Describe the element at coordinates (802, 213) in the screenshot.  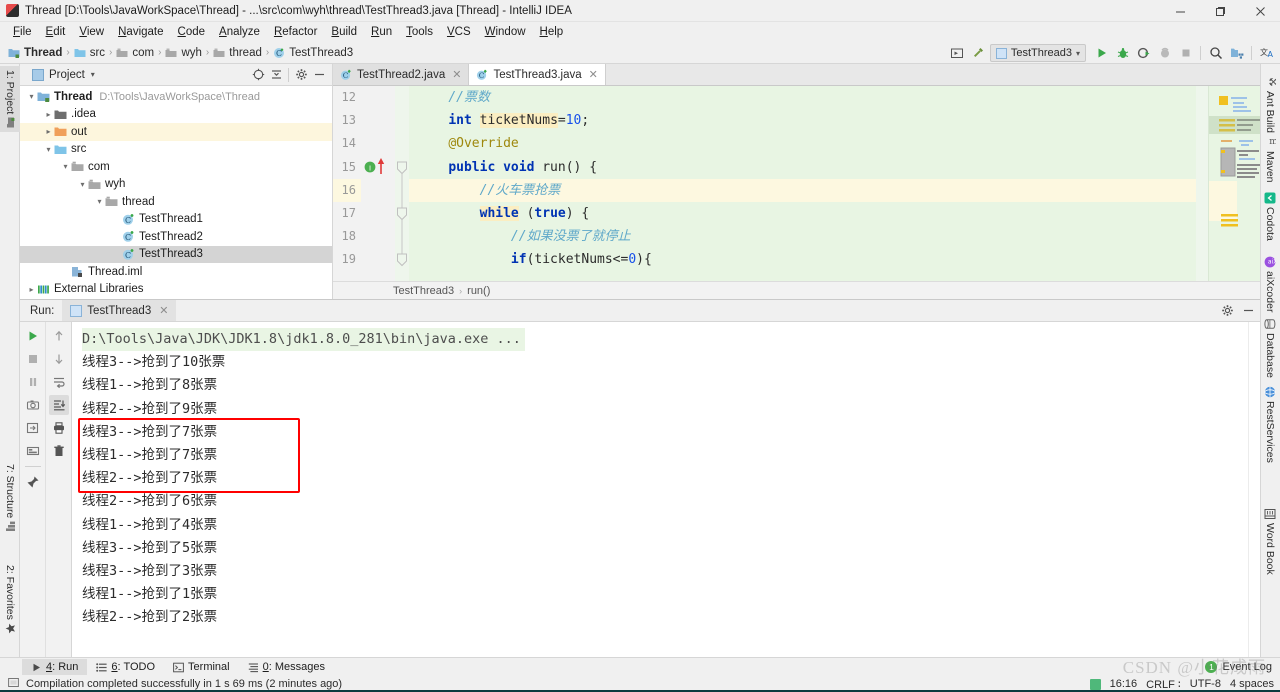
I see `code-line: while (true) {` at that location.